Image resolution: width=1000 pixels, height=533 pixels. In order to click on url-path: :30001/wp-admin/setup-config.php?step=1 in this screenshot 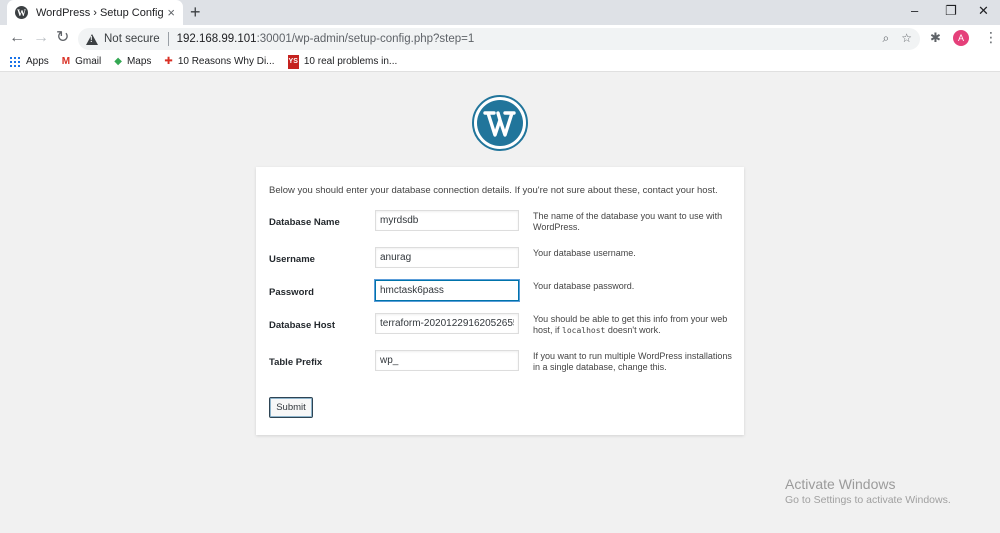, I will do `click(365, 39)`.